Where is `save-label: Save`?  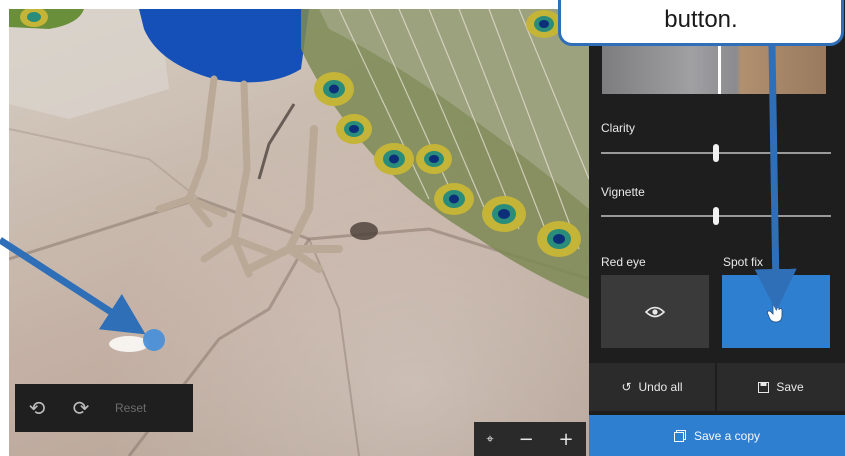 save-label: Save is located at coordinates (790, 387).